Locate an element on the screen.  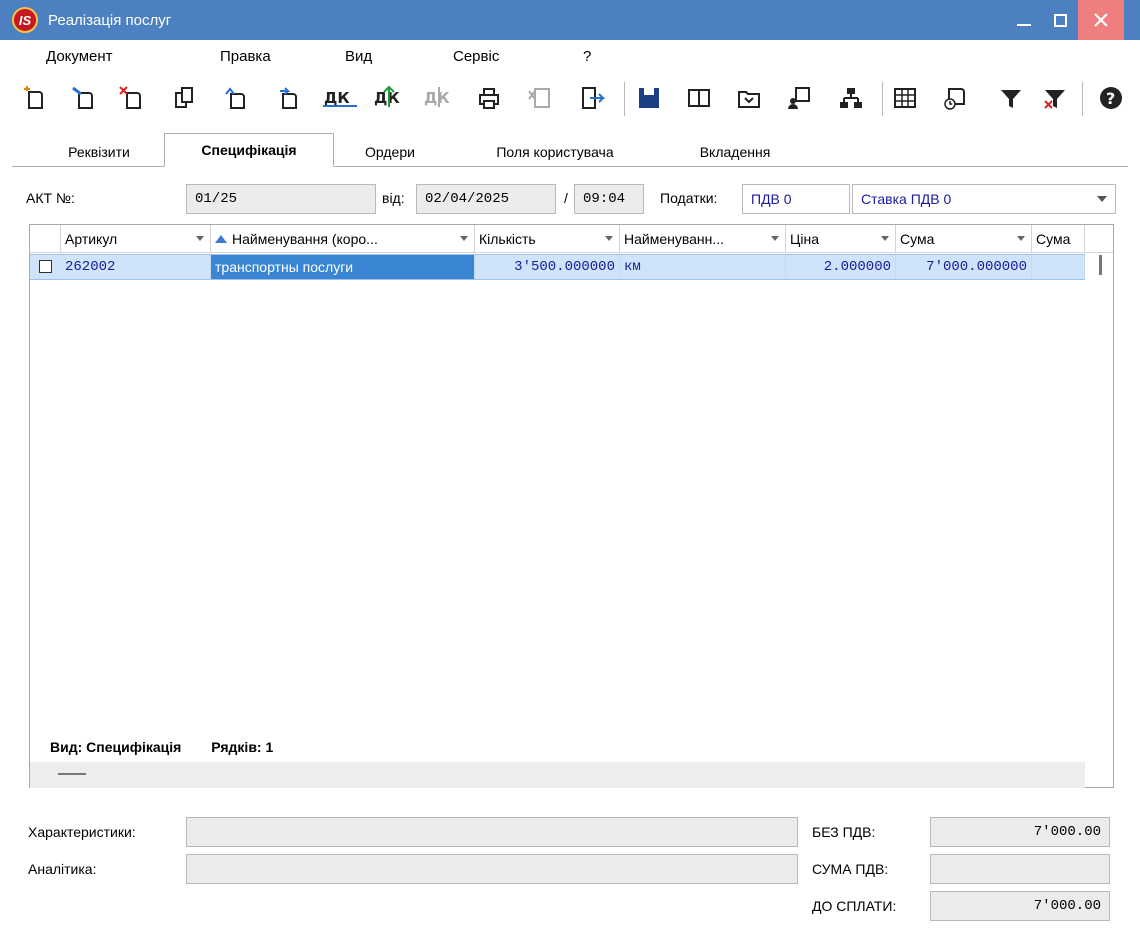
dk-green-icon: ДК is located at coordinates (390, 98).